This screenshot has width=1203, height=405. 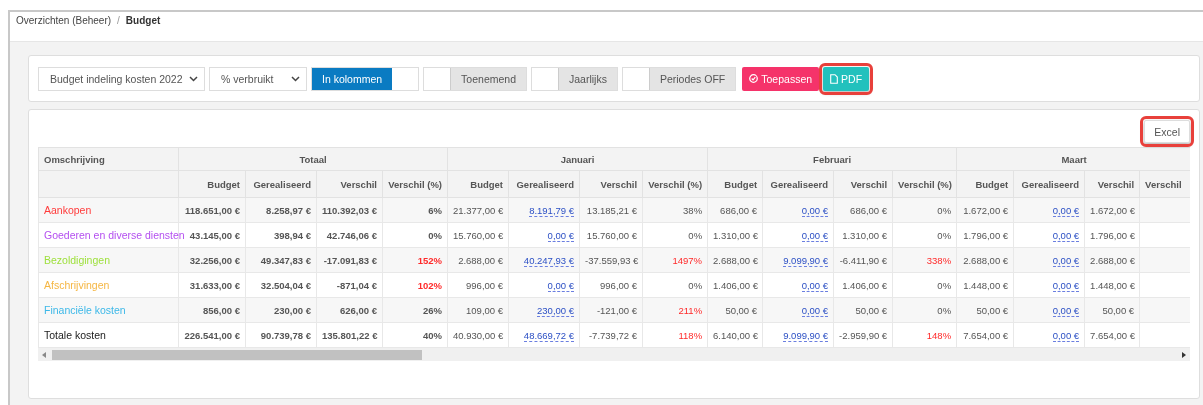 I want to click on table-cell: 118.651,00 €, so click(x=212, y=210).